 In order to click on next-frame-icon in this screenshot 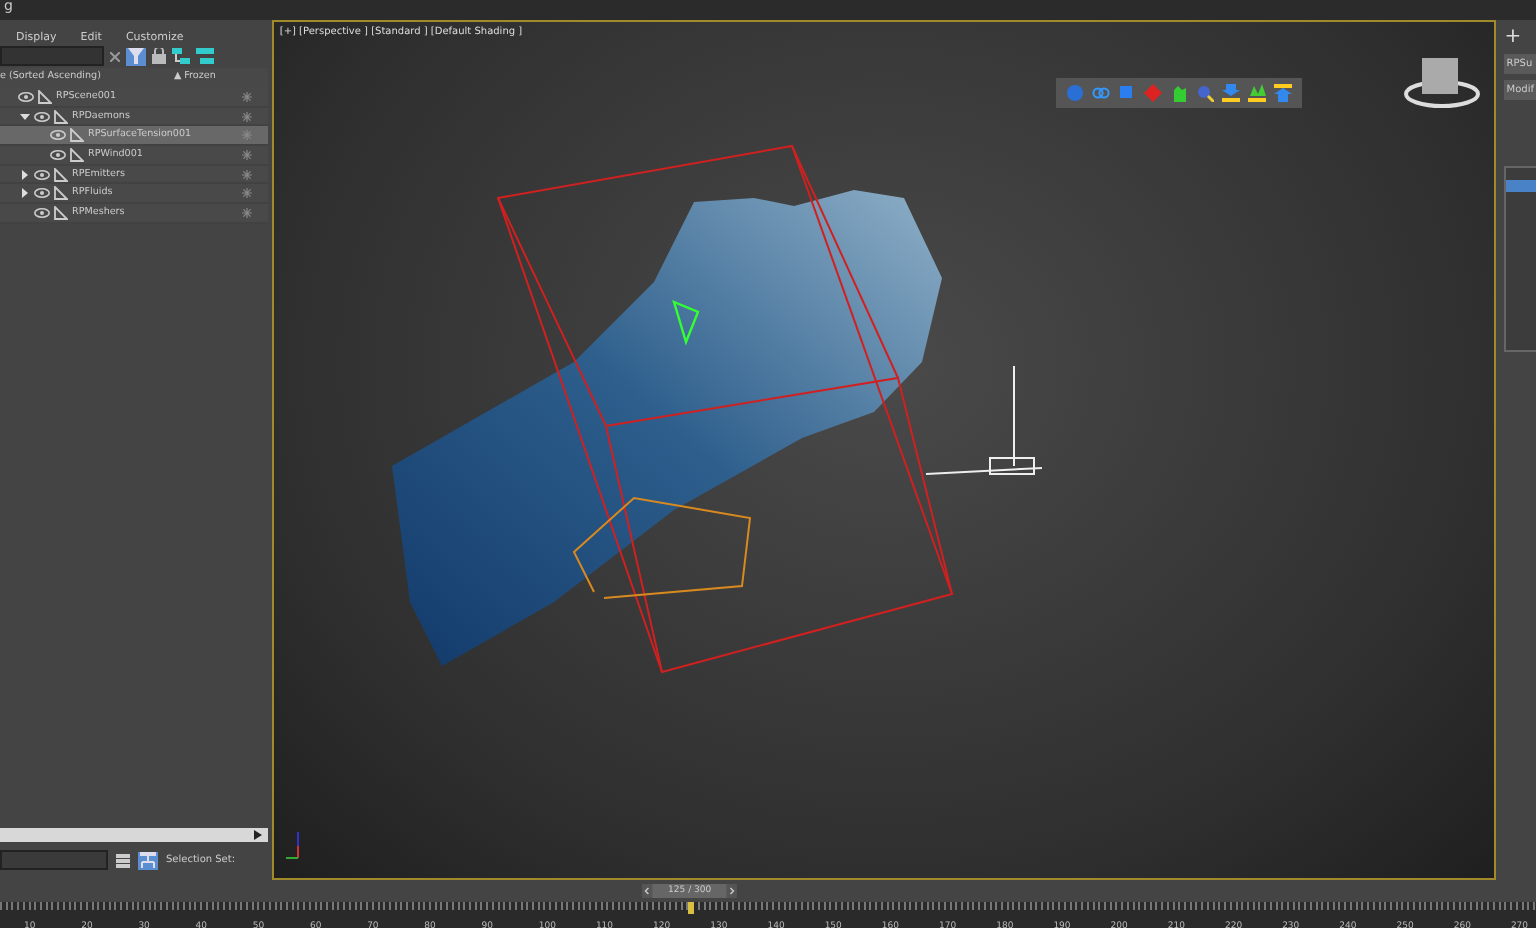, I will do `click(732, 891)`.